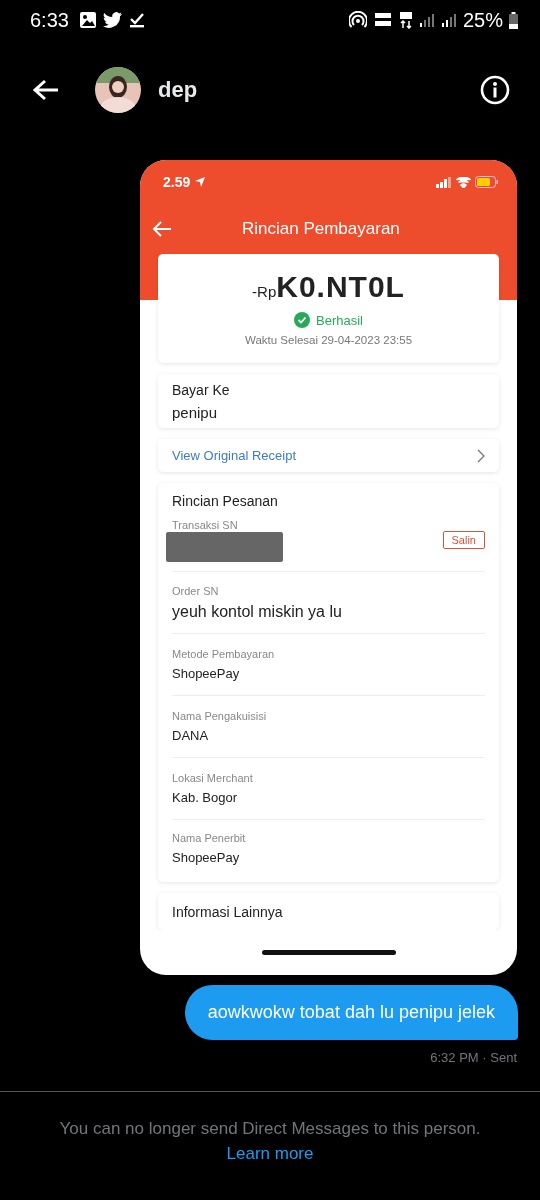 This screenshot has width=540, height=1200. I want to click on back-arrow-icon, so click(46, 90).